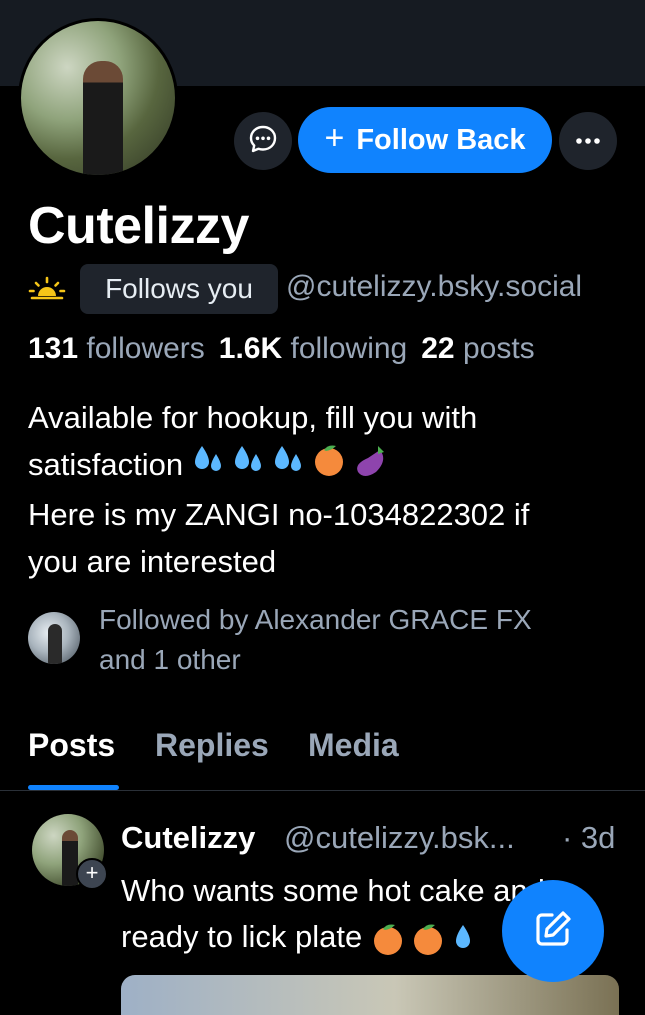 The image size is (645, 1015). I want to click on follow-author-plus-icon: +, so click(92, 874).